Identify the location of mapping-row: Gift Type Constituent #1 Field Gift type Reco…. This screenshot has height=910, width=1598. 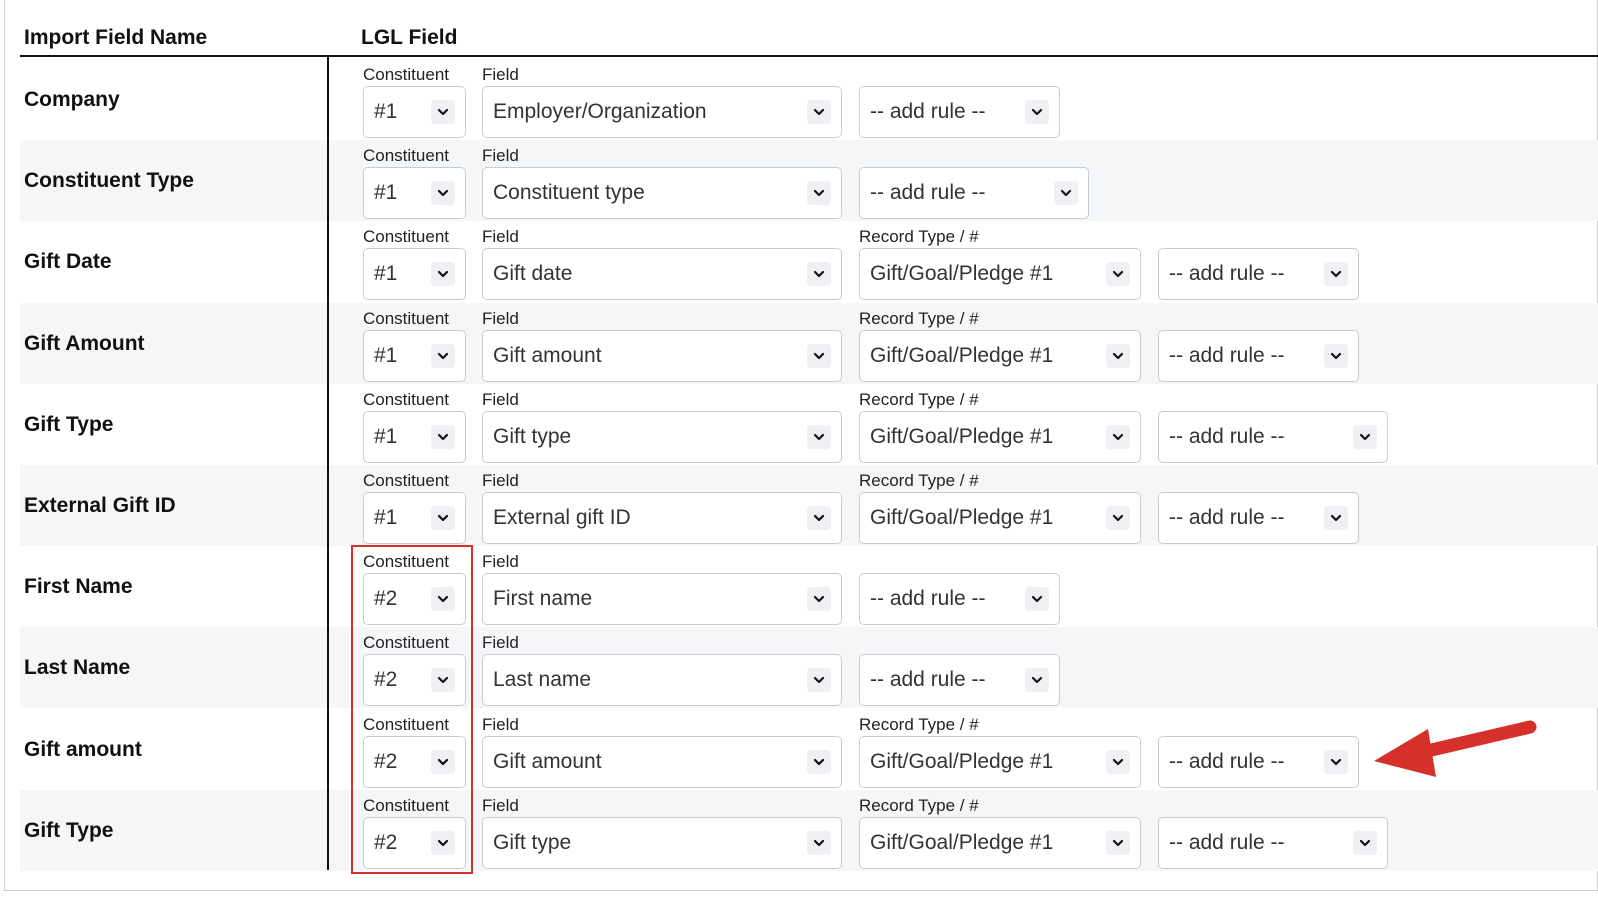
(809, 424).